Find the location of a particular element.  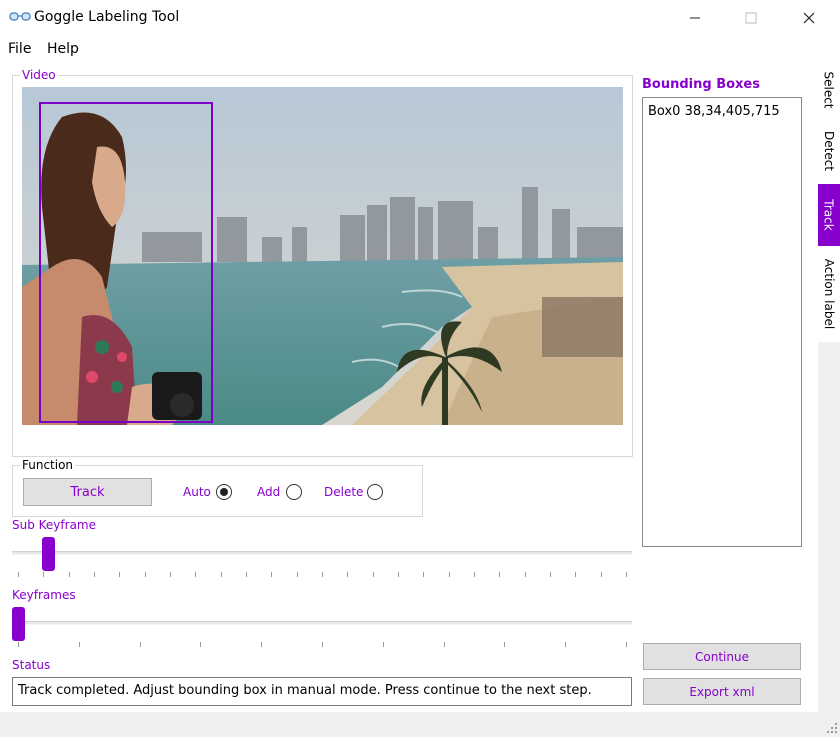

list-item: Box0 38,34,405,715 is located at coordinates (714, 111).